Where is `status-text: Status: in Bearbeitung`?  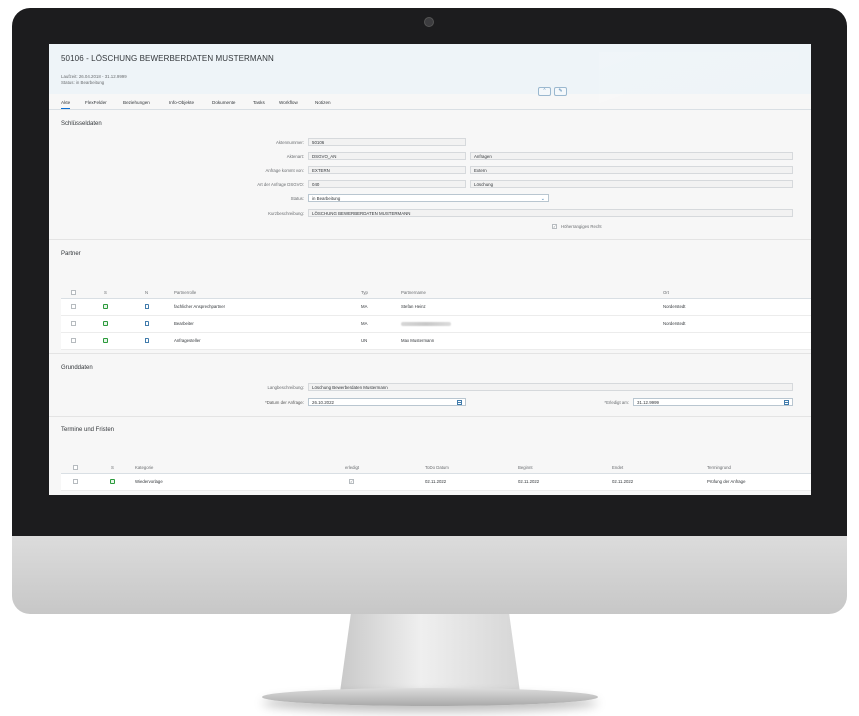 status-text: Status: in Bearbeitung is located at coordinates (82, 82).